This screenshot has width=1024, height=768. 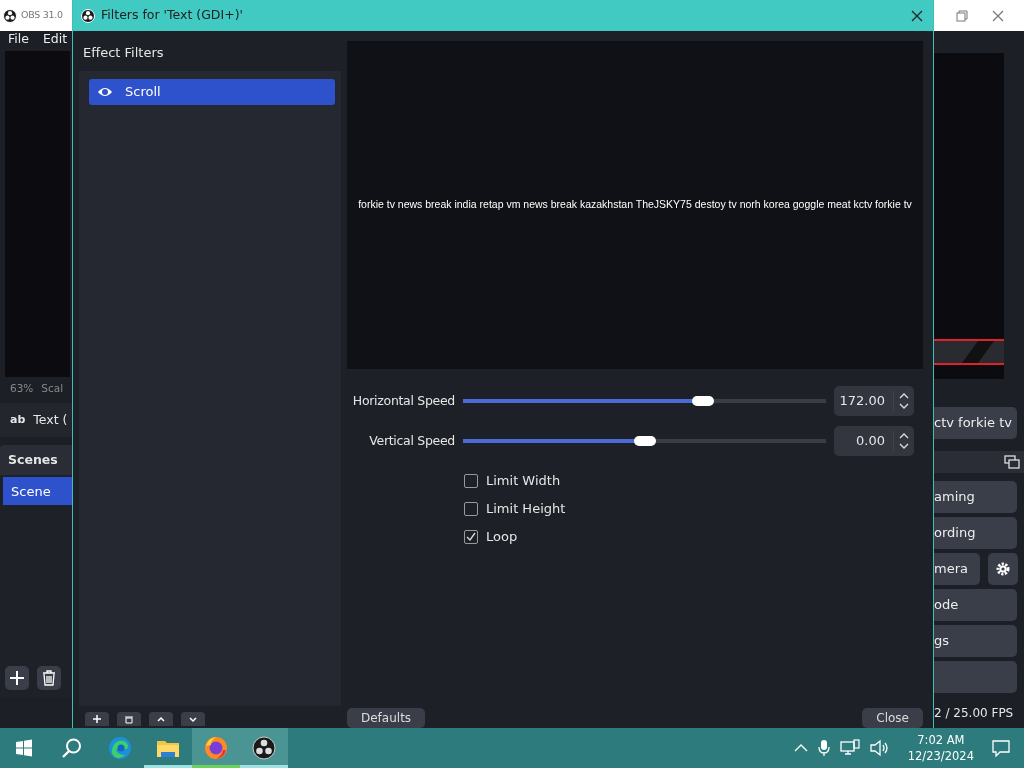 I want to click on search-icon, so click(x=72, y=748).